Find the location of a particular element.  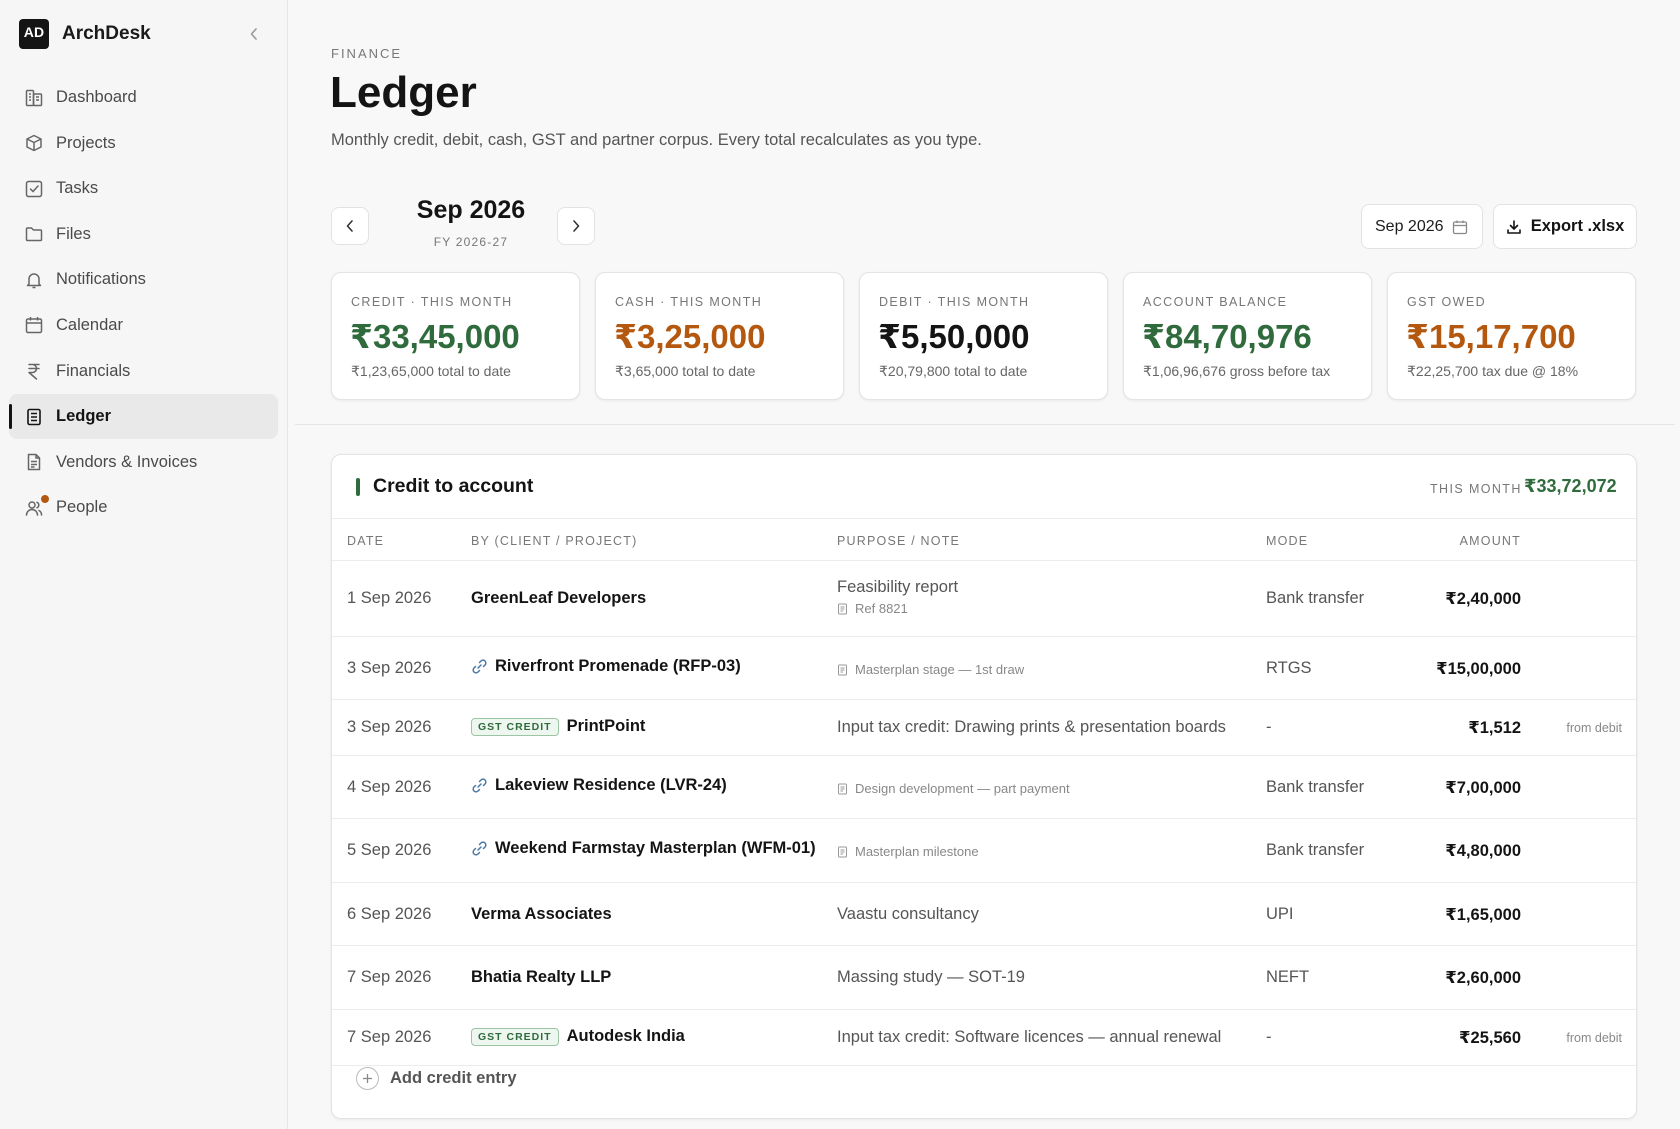

row-amount: ₹25,560 is located at coordinates (1490, 1038).